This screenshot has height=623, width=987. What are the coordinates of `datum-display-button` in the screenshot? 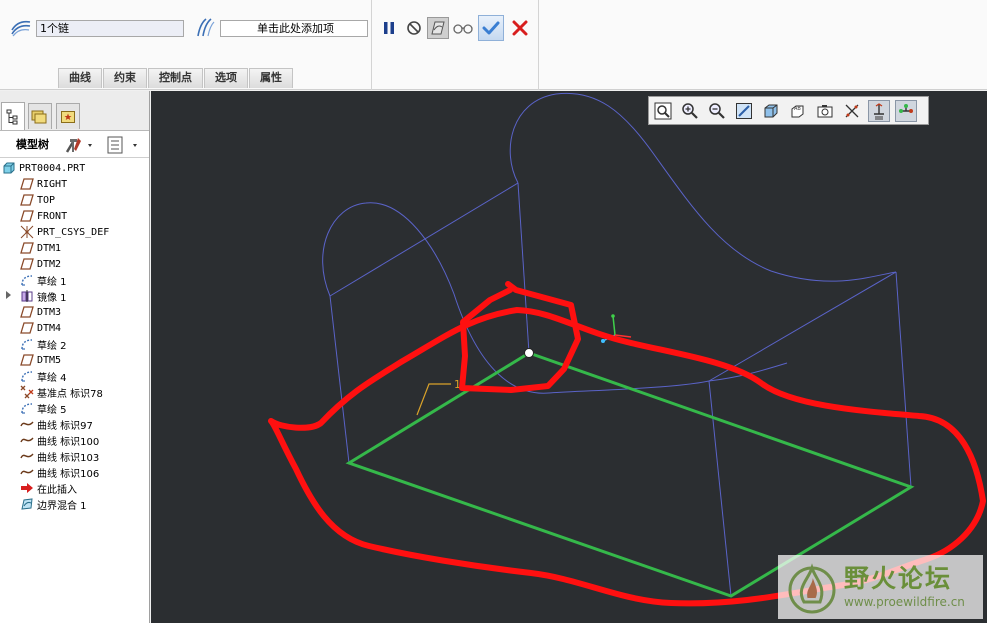 It's located at (852, 111).